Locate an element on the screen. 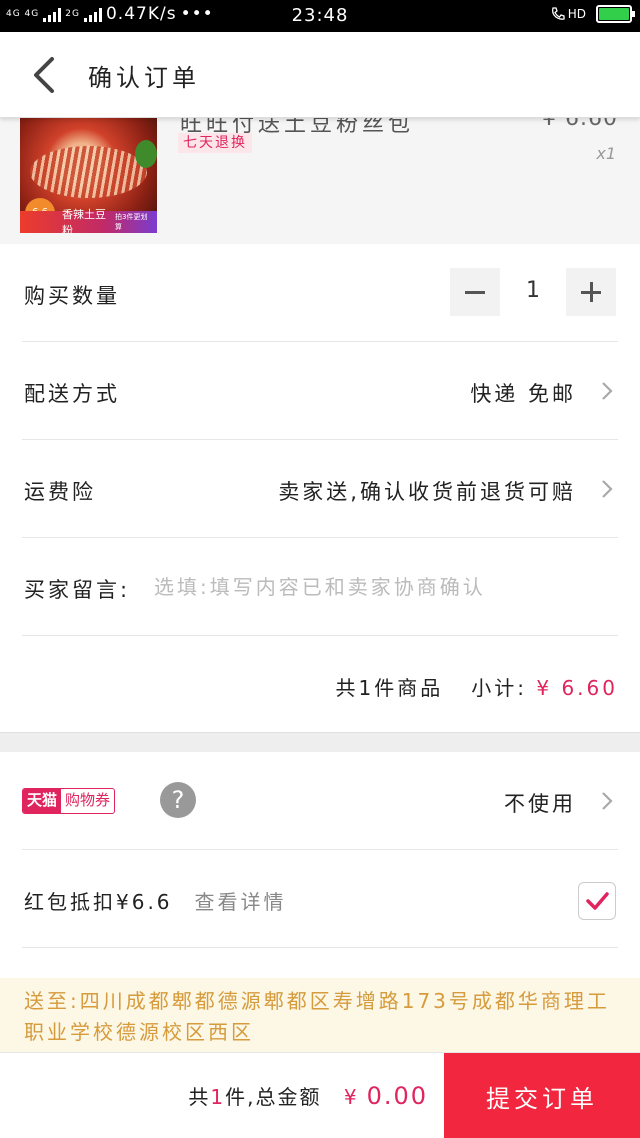  summary-count: 共1件商品 is located at coordinates (389, 688).